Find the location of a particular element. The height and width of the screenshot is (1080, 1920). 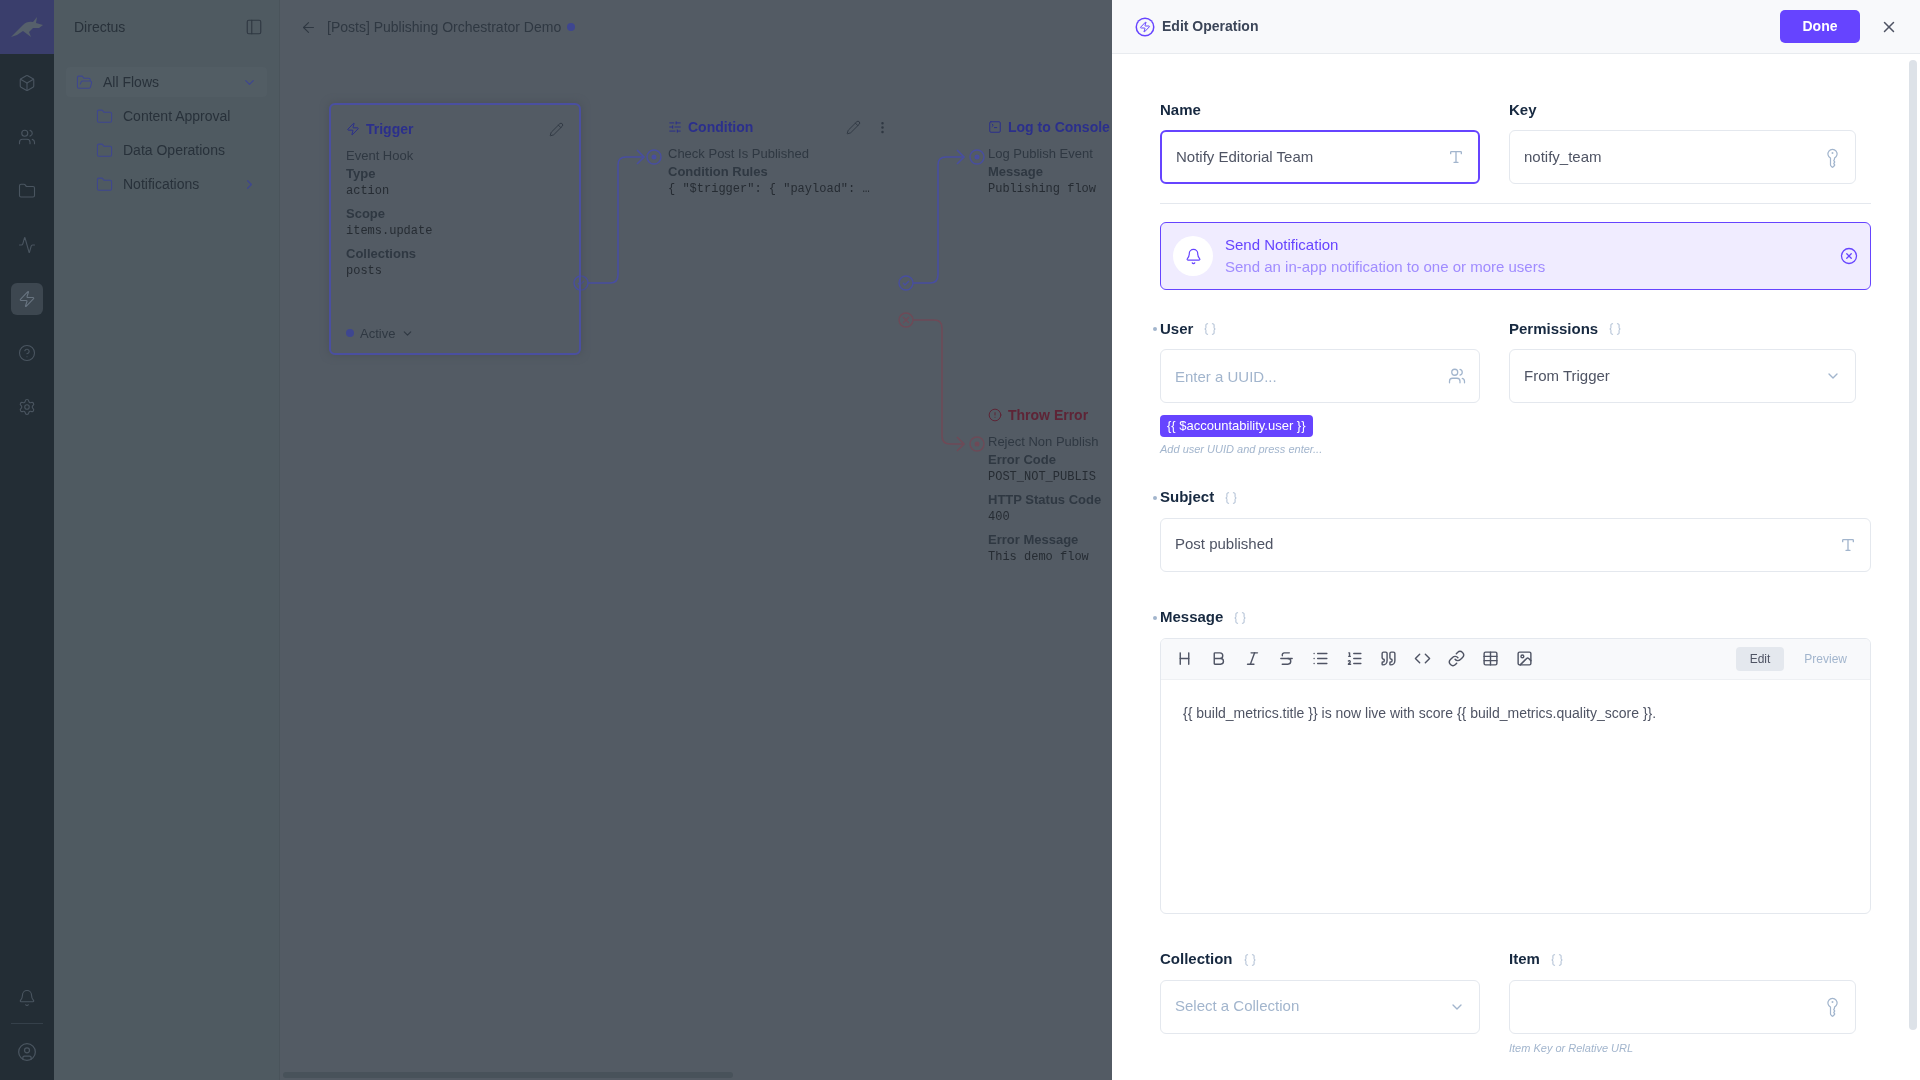

field-label: Permissions is located at coordinates (1554, 328).